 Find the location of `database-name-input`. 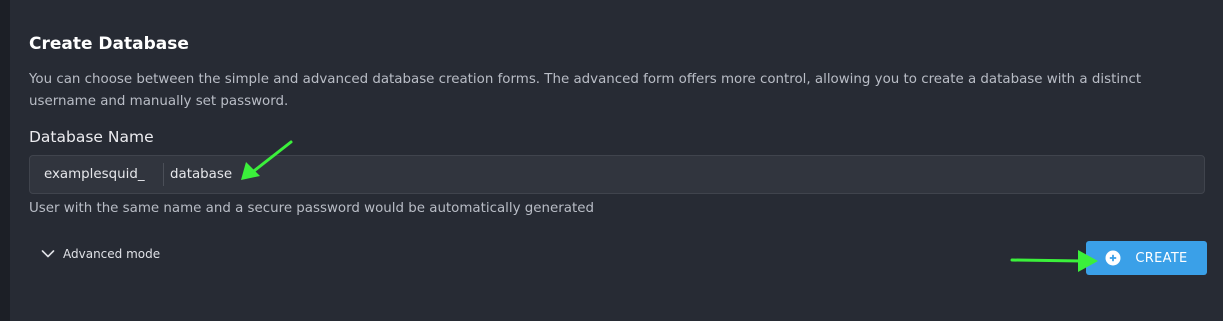

database-name-input is located at coordinates (680, 174).